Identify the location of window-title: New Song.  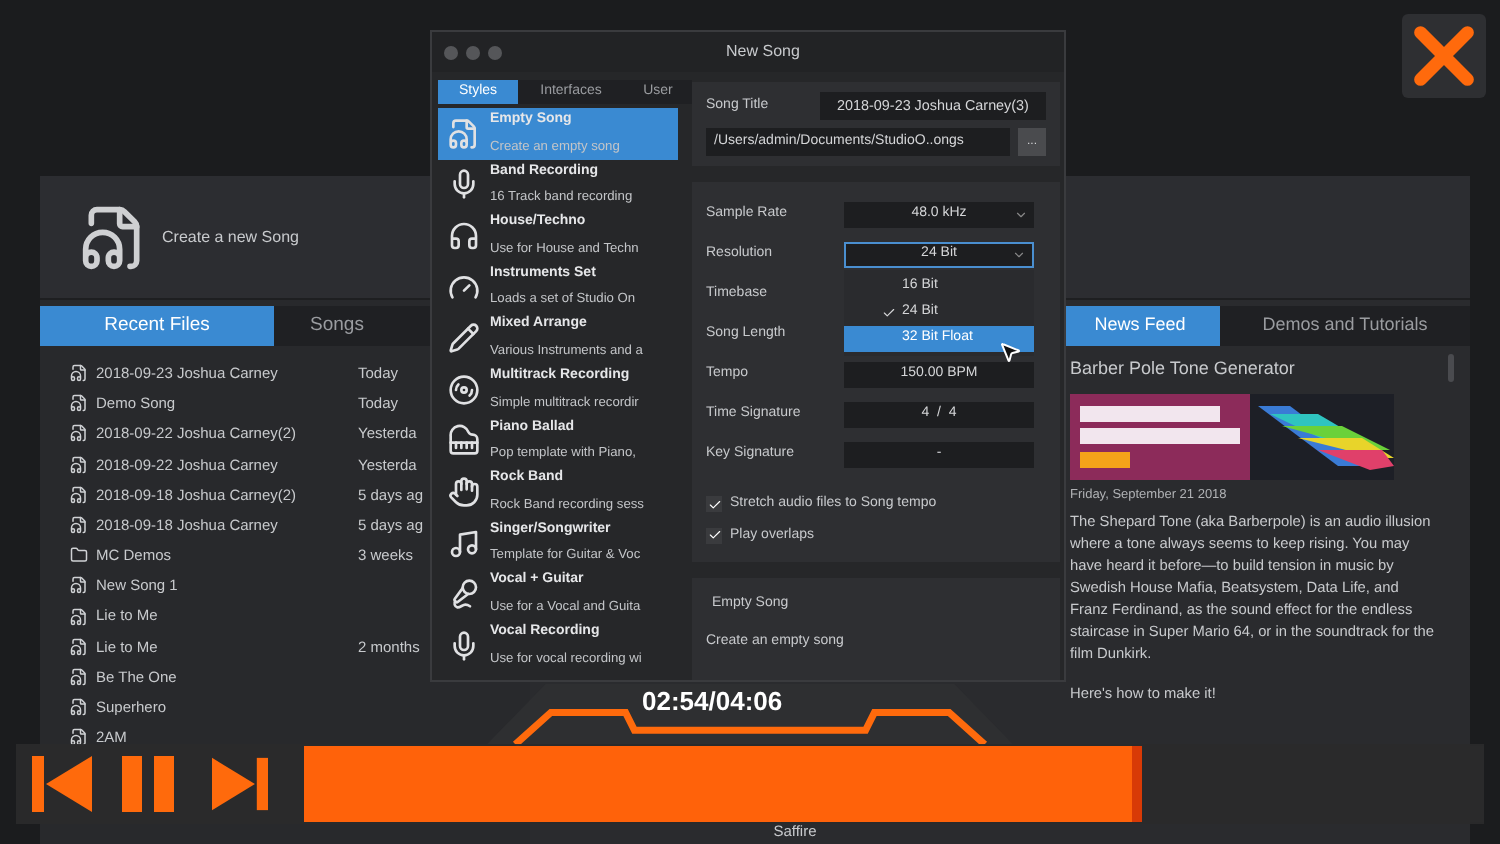
(763, 52).